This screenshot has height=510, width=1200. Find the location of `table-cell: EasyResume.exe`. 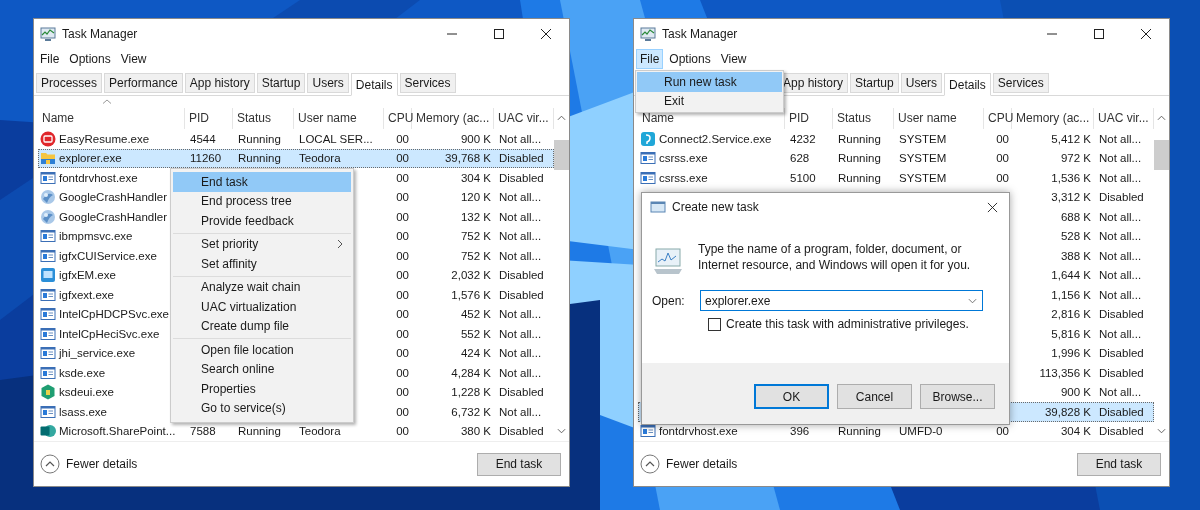

table-cell: EasyResume.exe is located at coordinates (104, 138).